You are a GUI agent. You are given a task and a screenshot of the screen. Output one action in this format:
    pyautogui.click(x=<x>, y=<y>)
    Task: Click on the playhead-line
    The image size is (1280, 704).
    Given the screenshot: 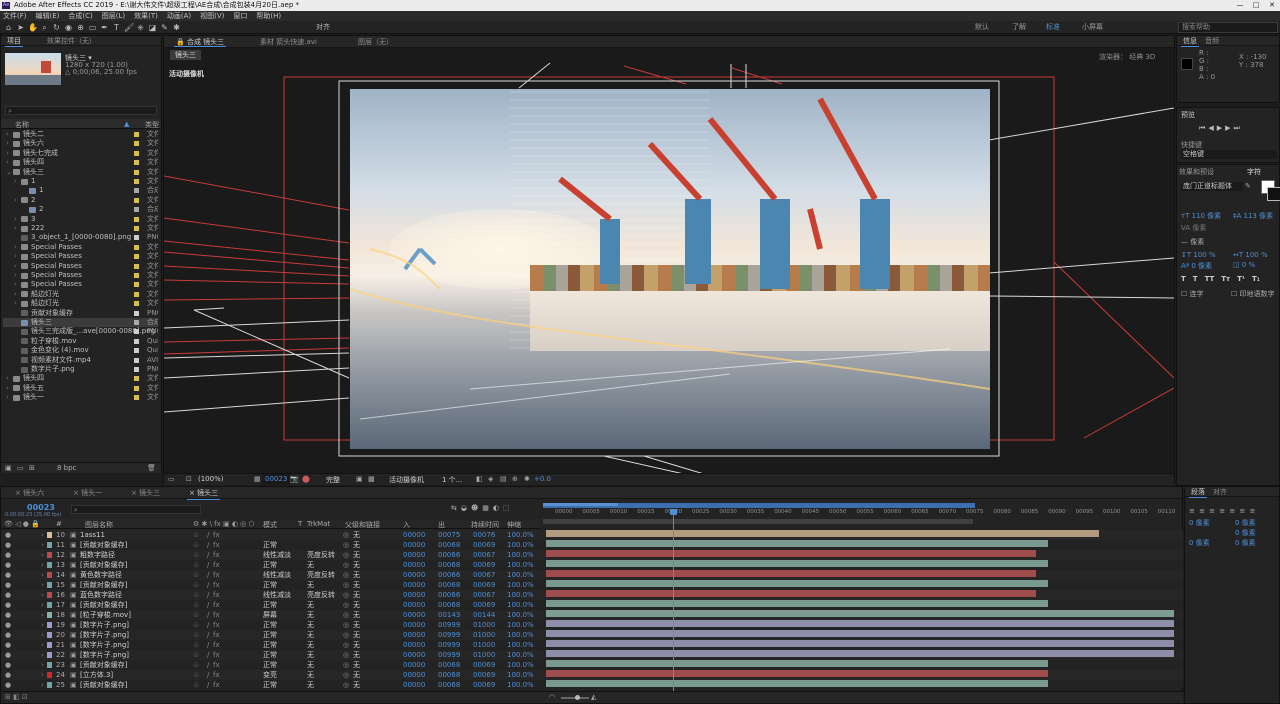 What is the action you would take?
    pyautogui.click(x=673, y=600)
    